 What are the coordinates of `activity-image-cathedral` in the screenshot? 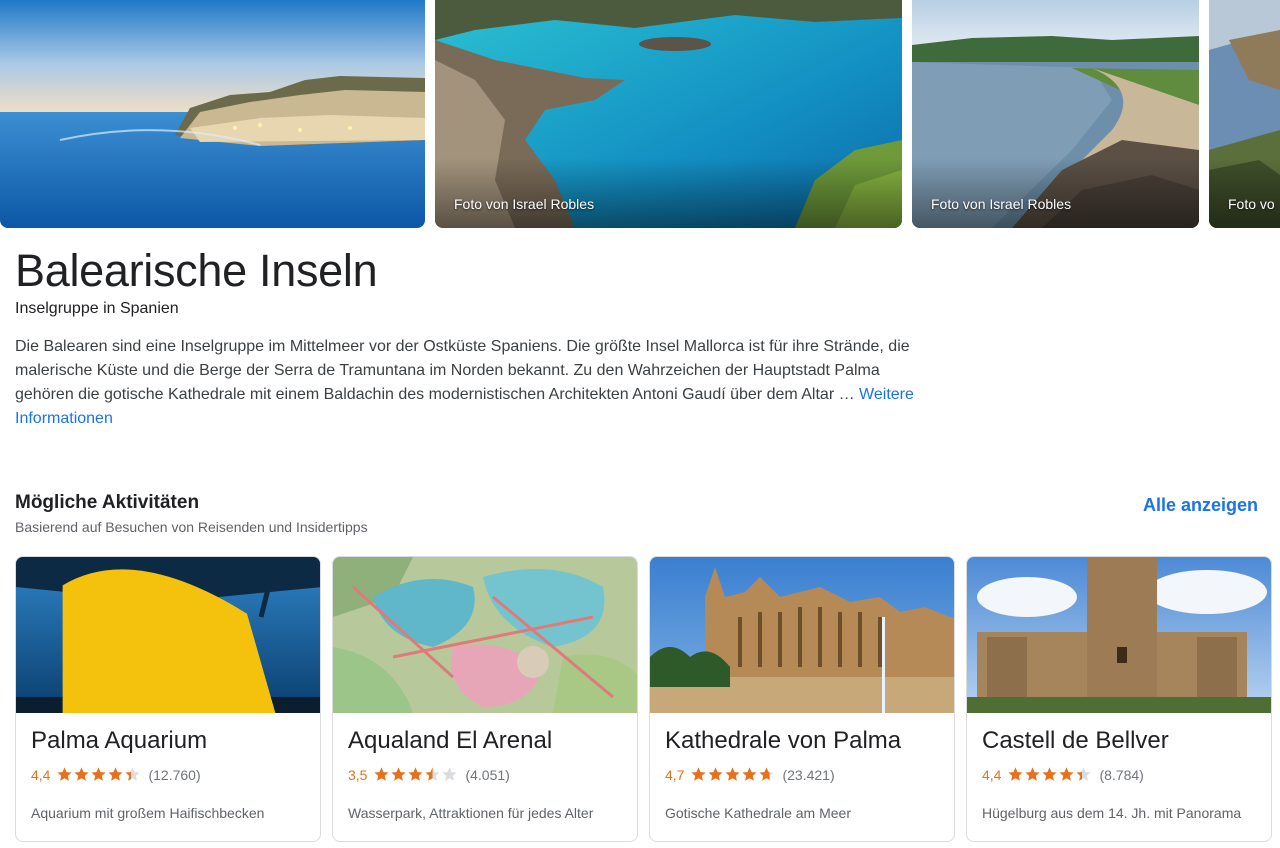 It's located at (802, 635).